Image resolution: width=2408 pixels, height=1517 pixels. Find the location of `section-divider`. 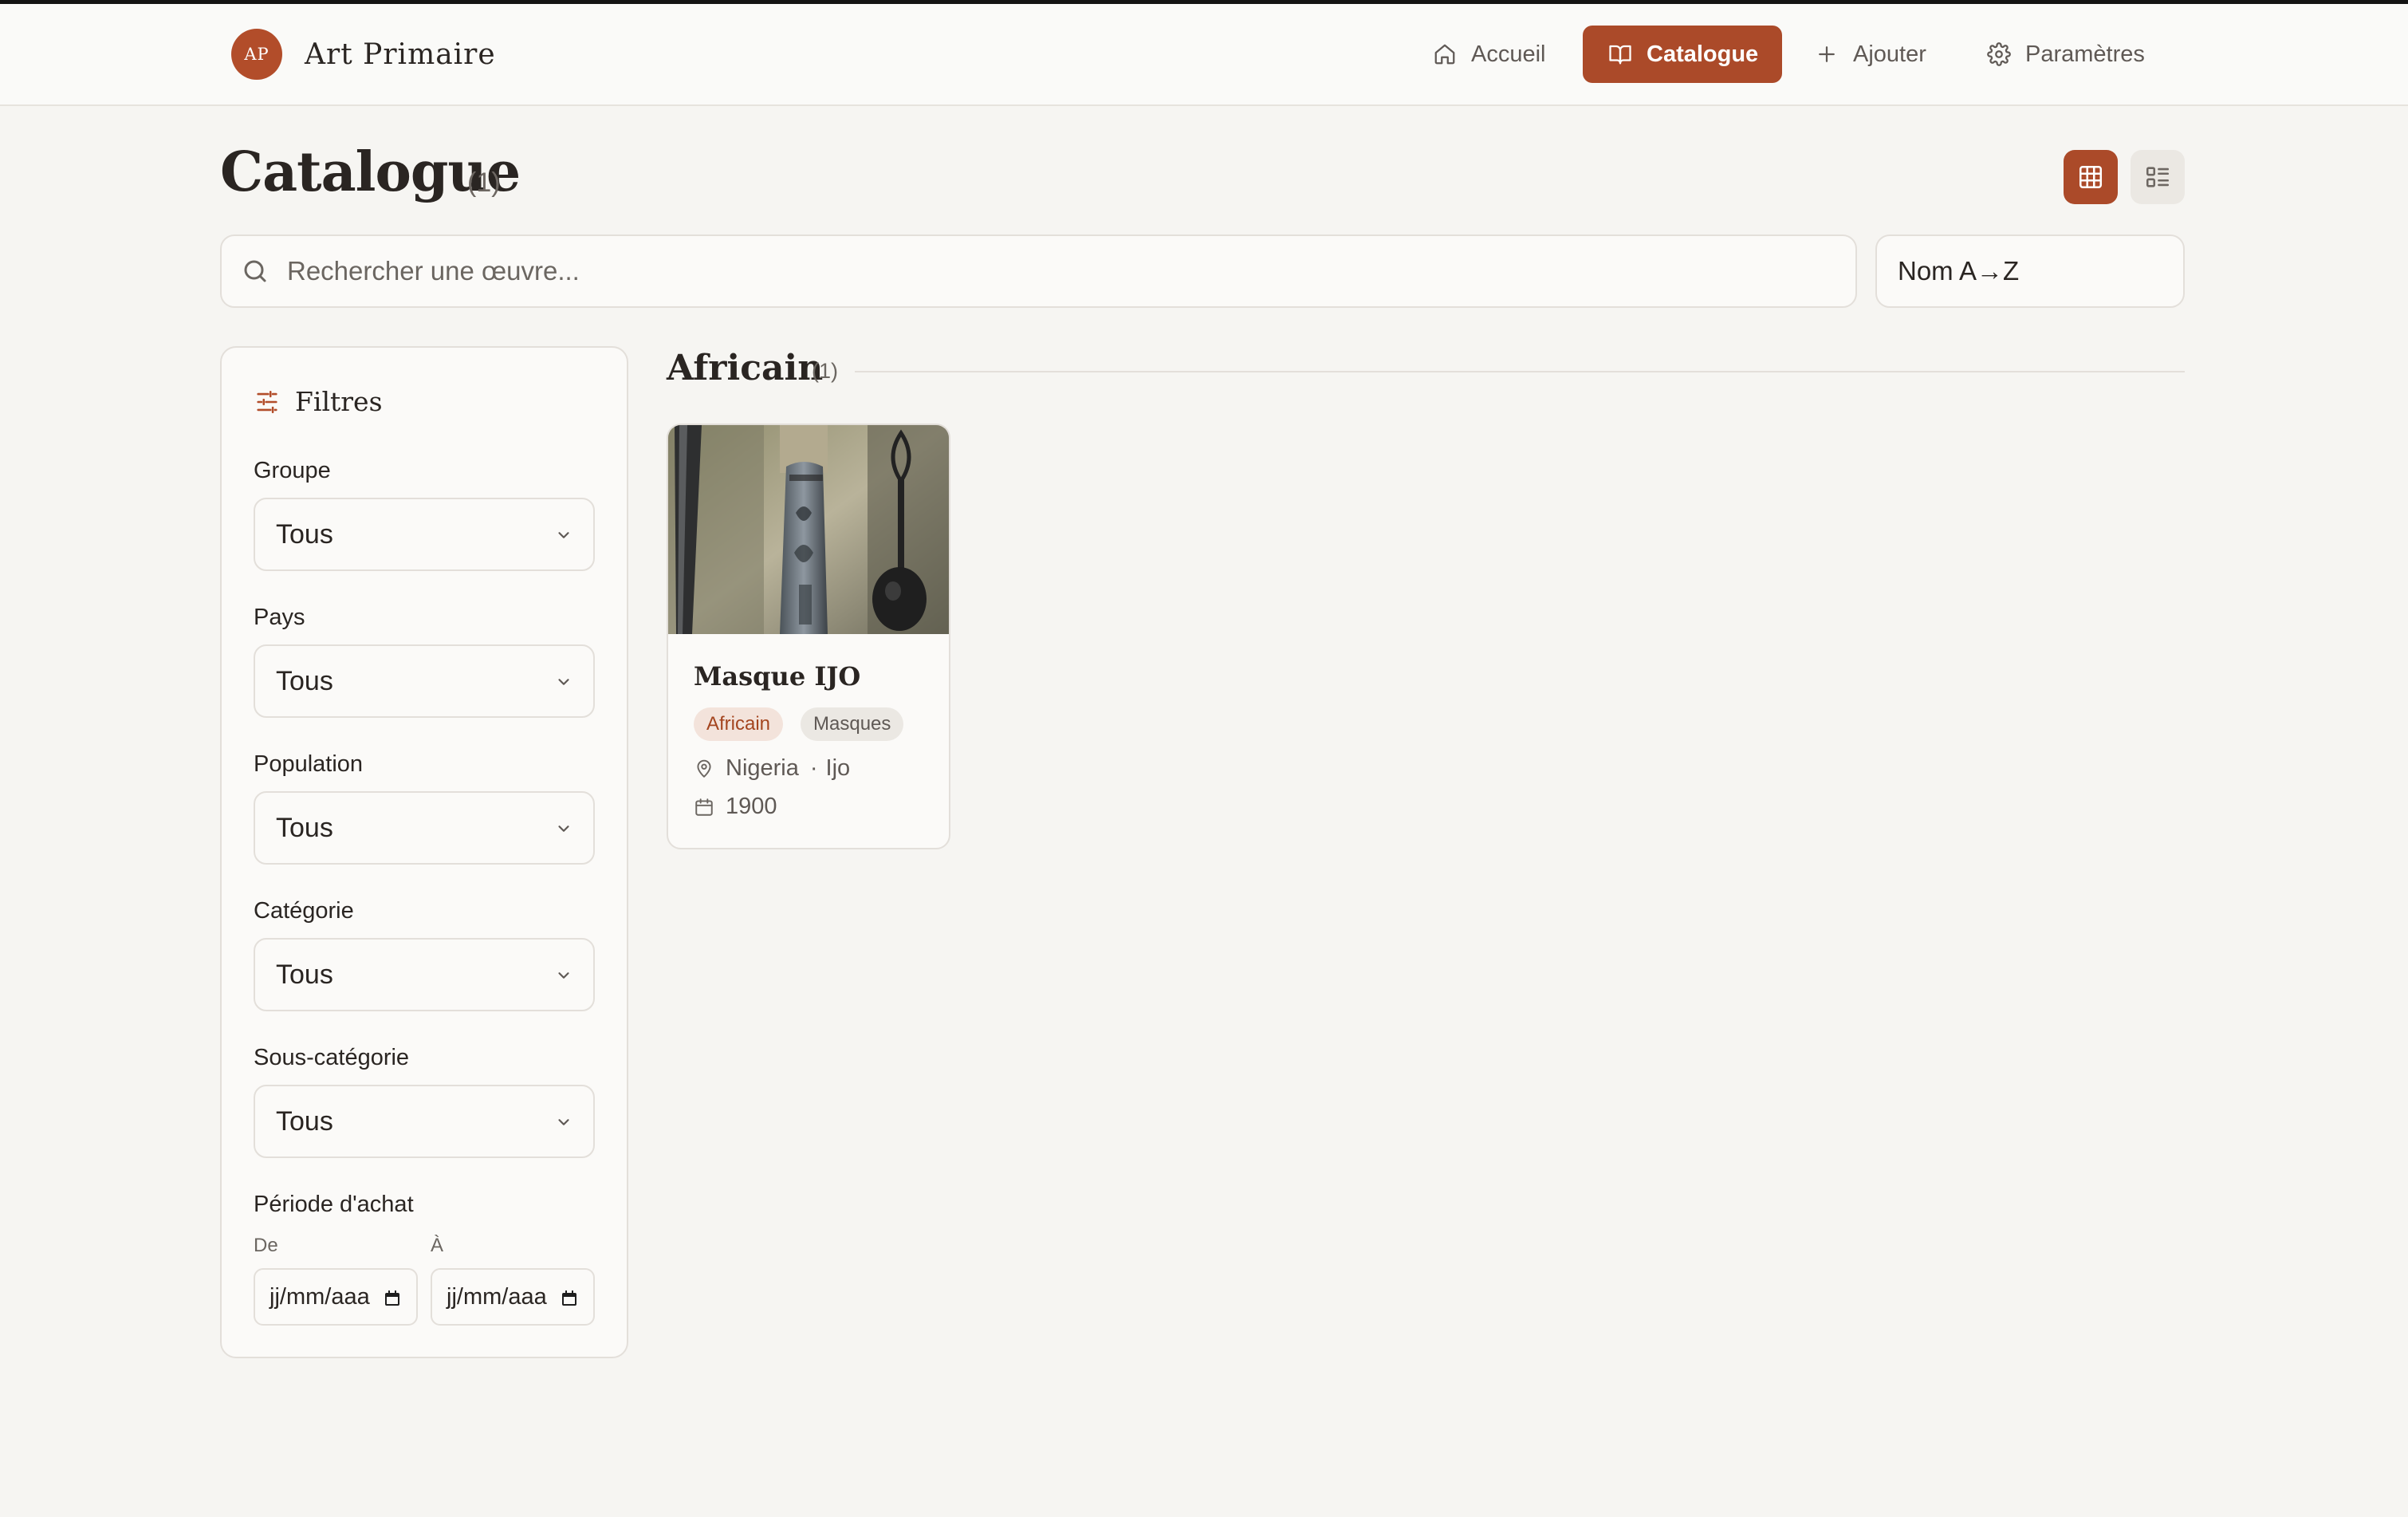

section-divider is located at coordinates (1520, 372).